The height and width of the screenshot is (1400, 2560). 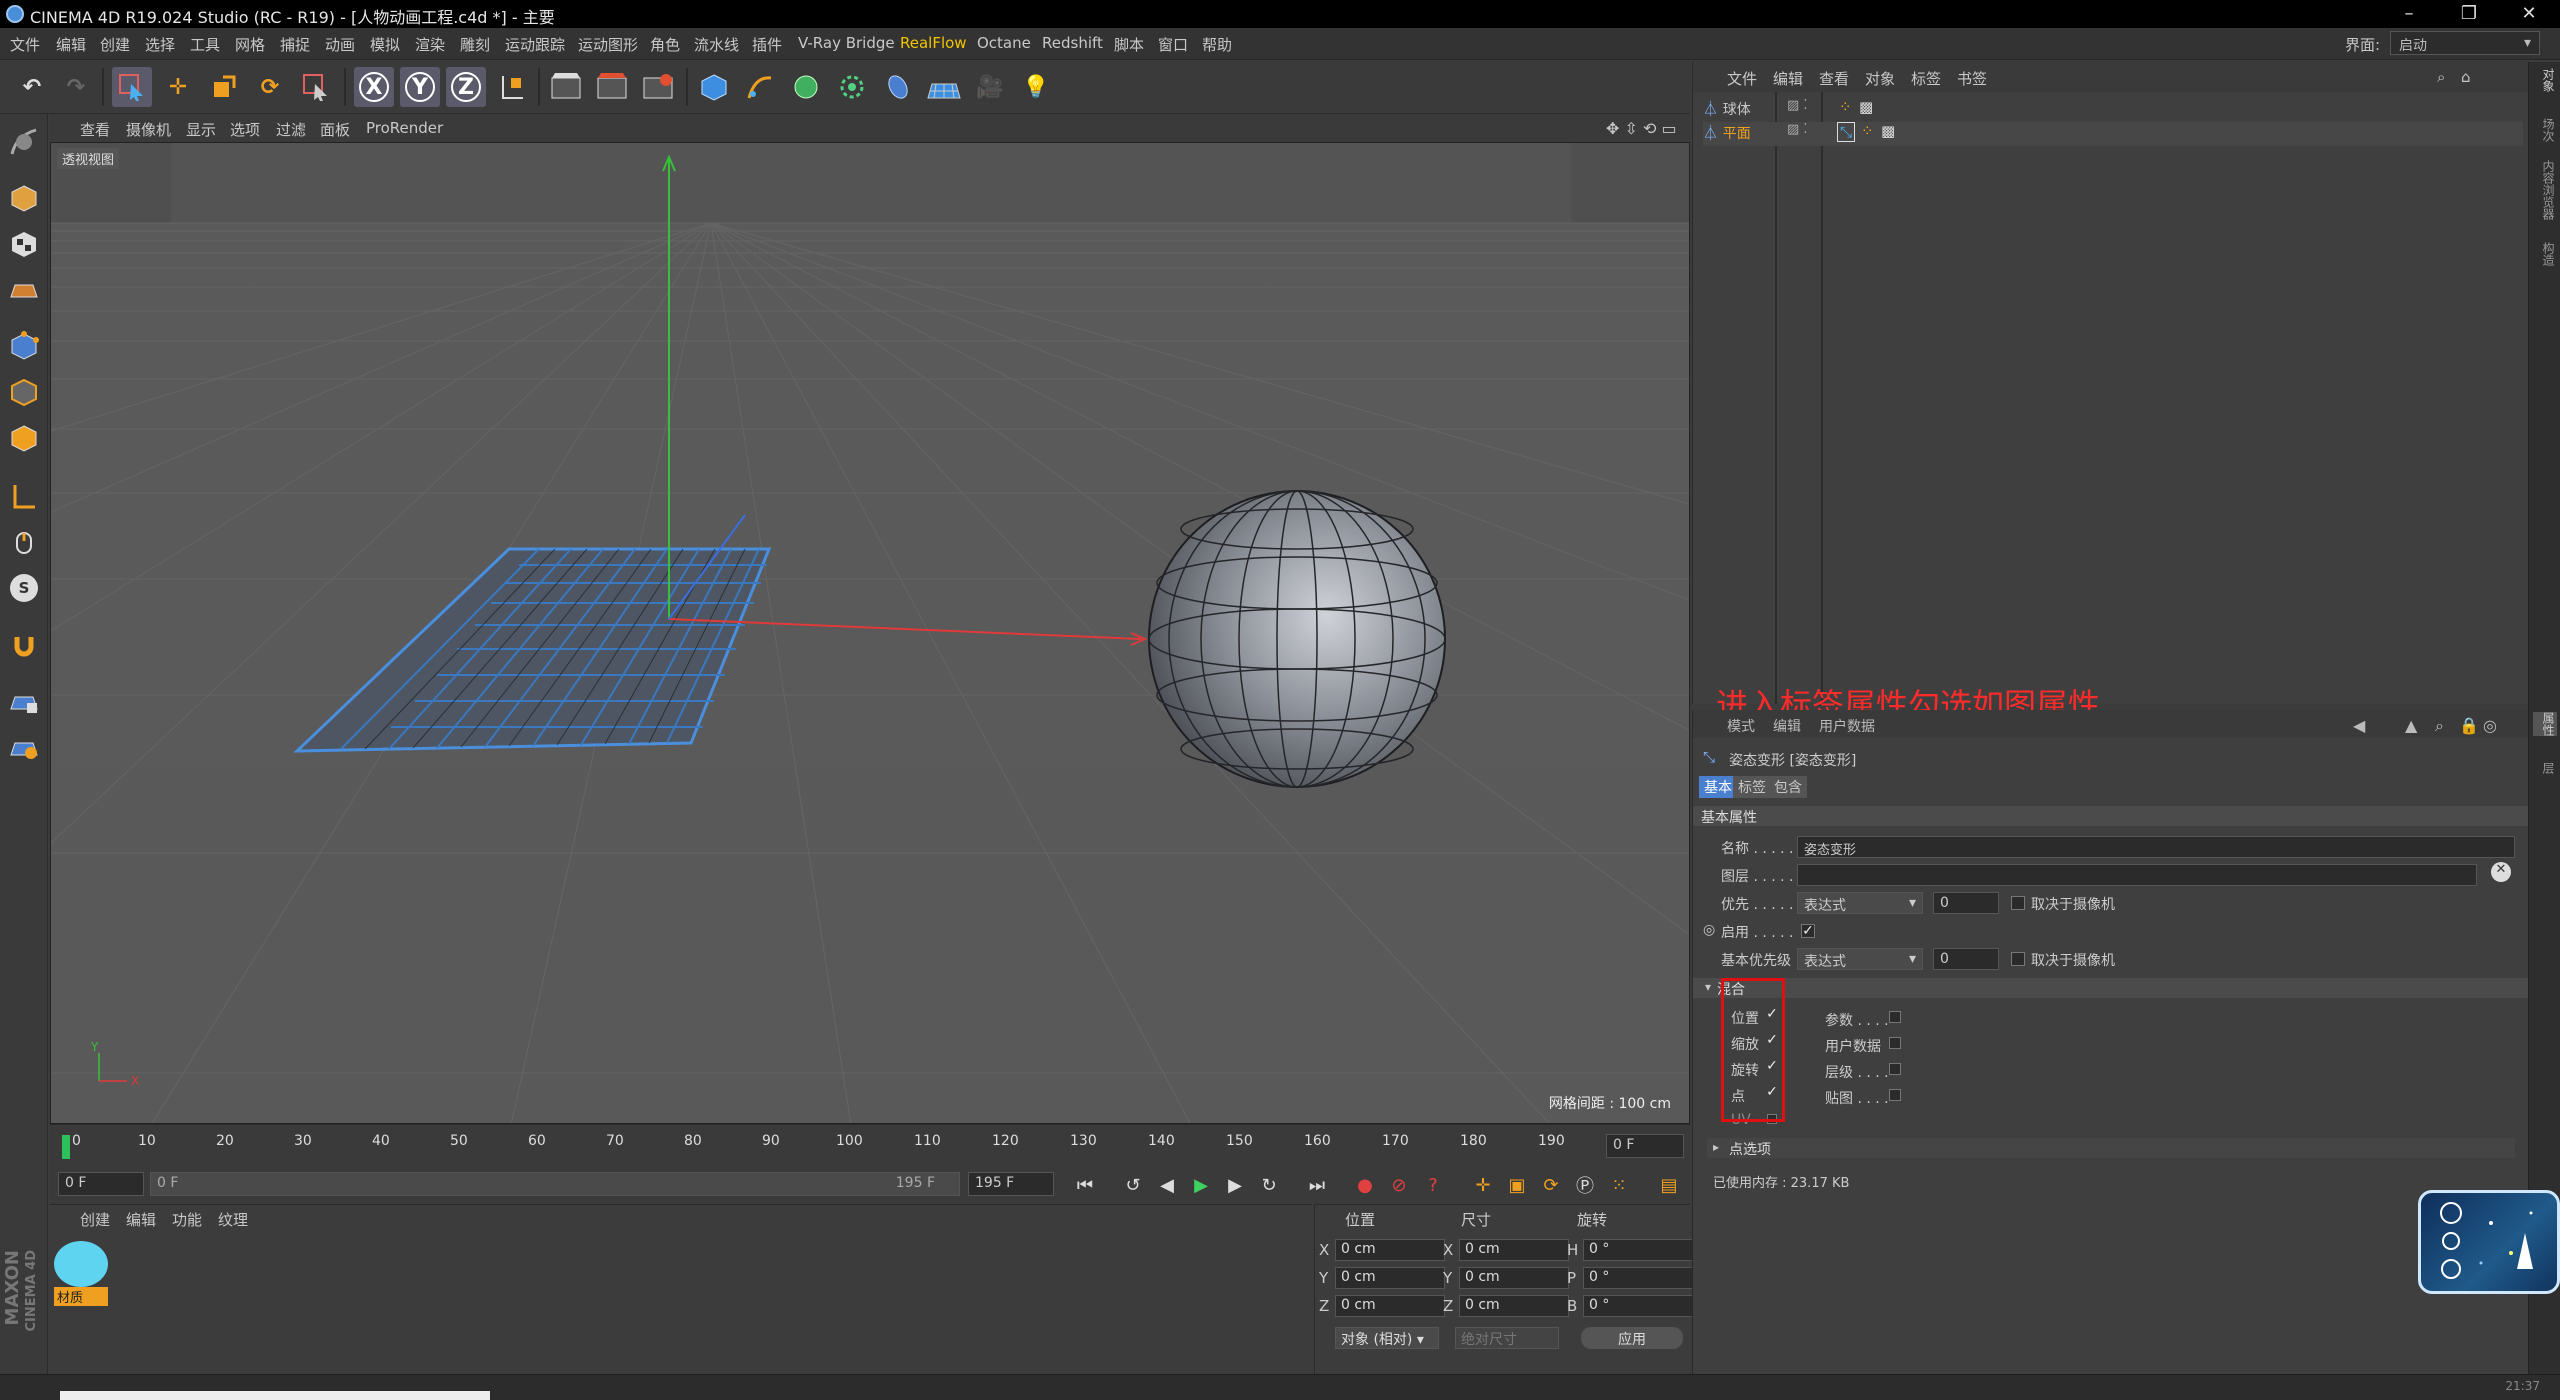 I want to click on redo-icon: ↷, so click(x=76, y=87).